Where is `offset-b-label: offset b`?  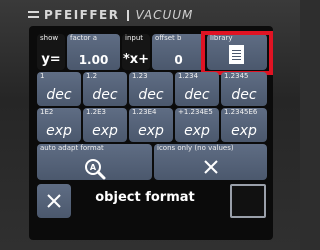
offset-b-label: offset b is located at coordinates (168, 38).